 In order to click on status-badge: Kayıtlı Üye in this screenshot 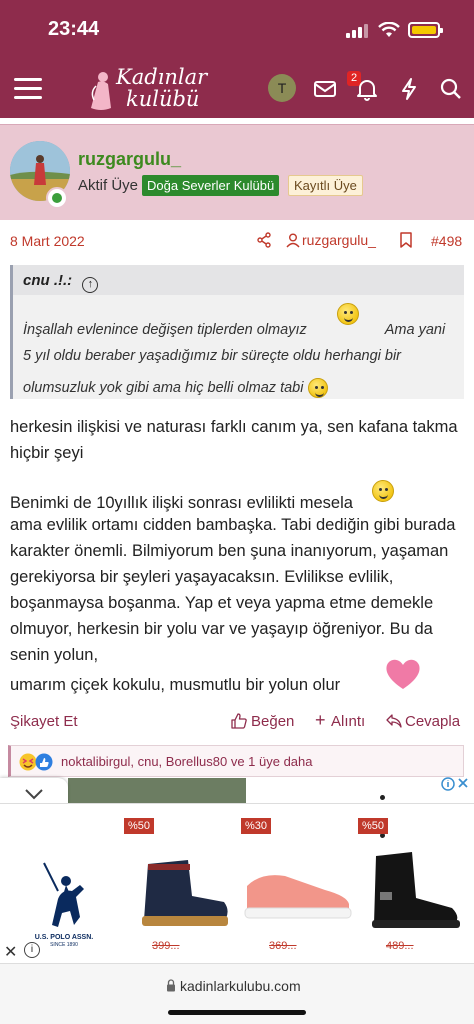, I will do `click(325, 185)`.